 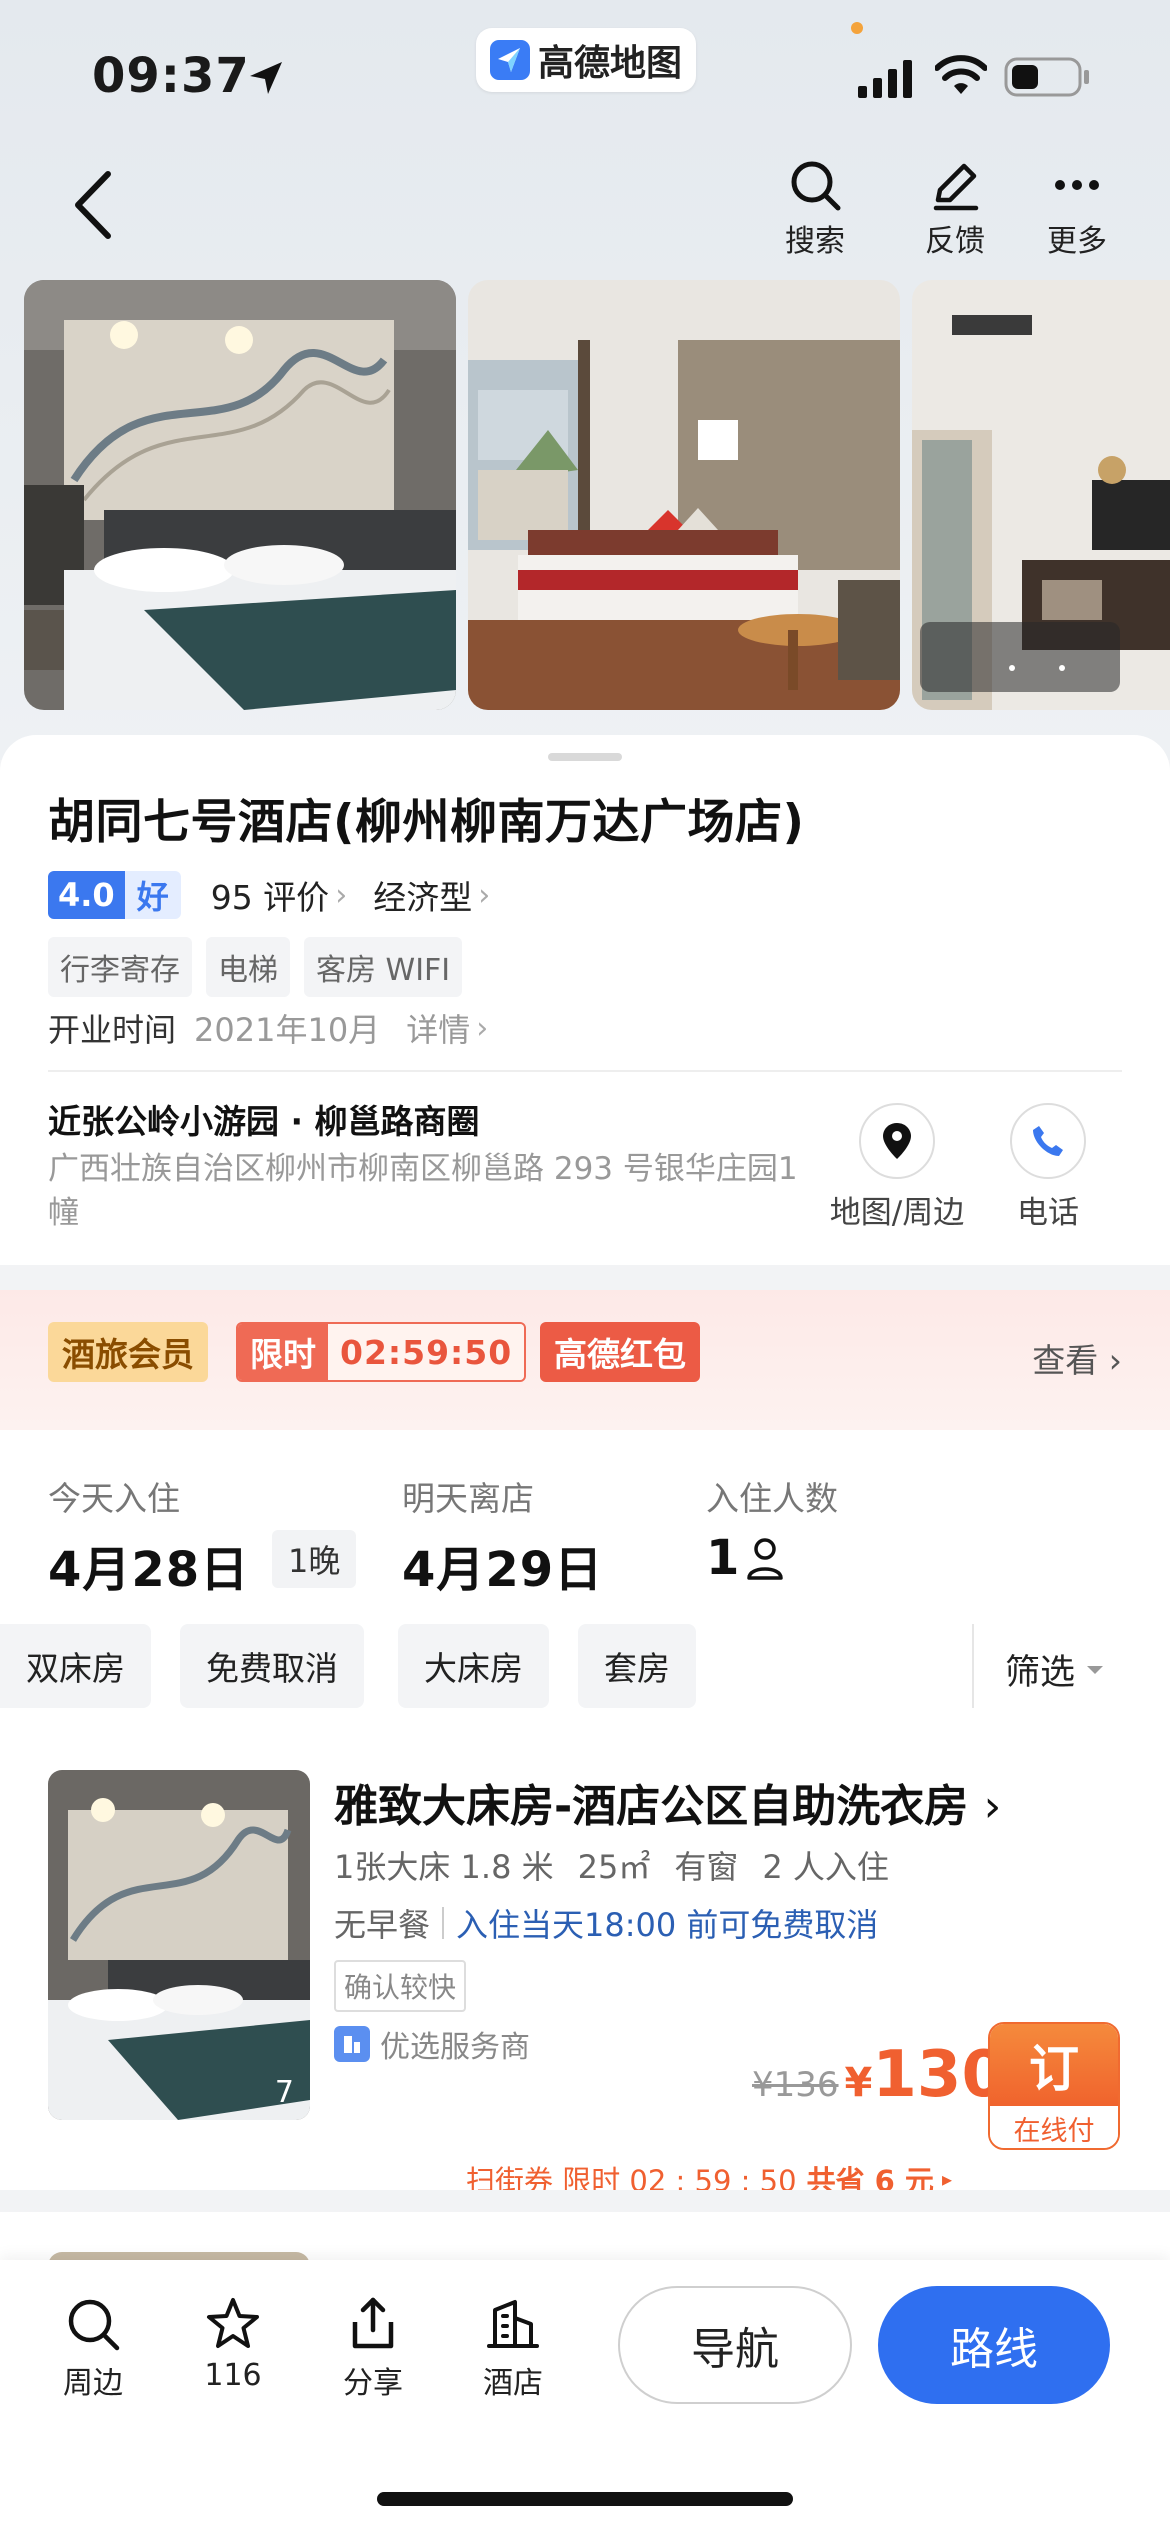 What do you see at coordinates (233, 2375) in the screenshot?
I see `favorite-count: 116` at bounding box center [233, 2375].